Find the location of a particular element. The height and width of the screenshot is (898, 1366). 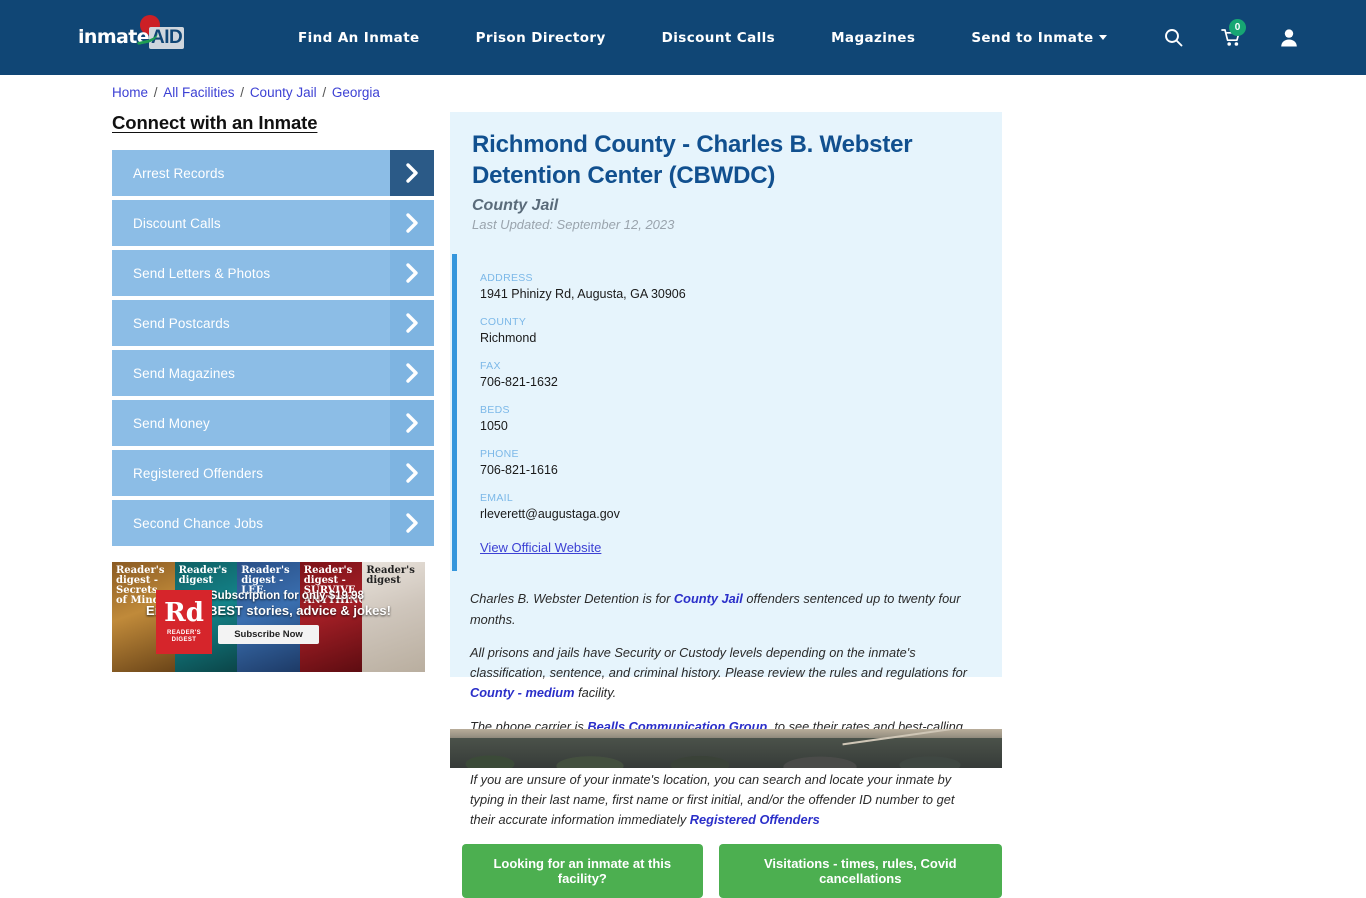

nav-label: Magazines is located at coordinates (873, 37).